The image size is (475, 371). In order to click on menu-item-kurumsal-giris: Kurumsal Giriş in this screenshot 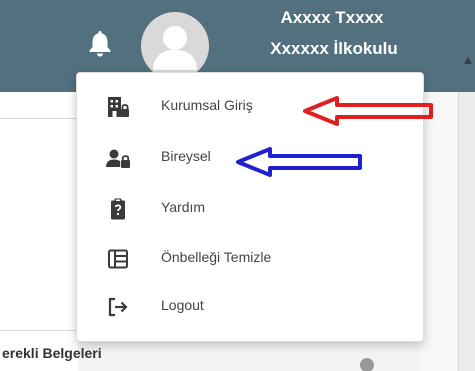, I will do `click(250, 107)`.